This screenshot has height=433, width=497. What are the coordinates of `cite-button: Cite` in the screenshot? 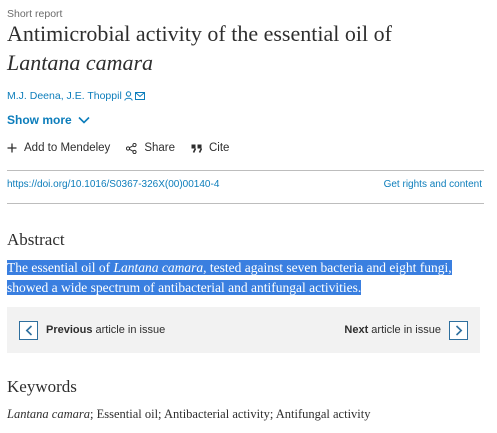 It's located at (210, 148).